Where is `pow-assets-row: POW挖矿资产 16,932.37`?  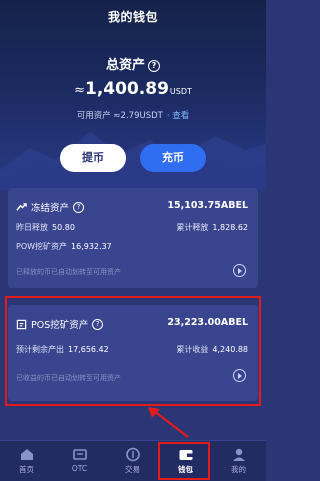 pow-assets-row: POW挖矿资产 16,932.37 is located at coordinates (64, 246).